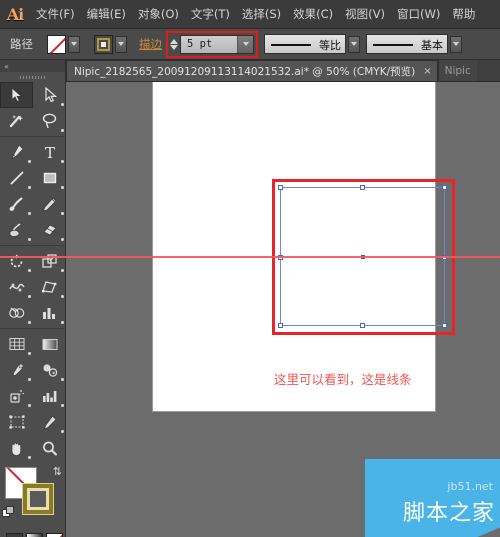  I want to click on lasso-tool, so click(49, 121).